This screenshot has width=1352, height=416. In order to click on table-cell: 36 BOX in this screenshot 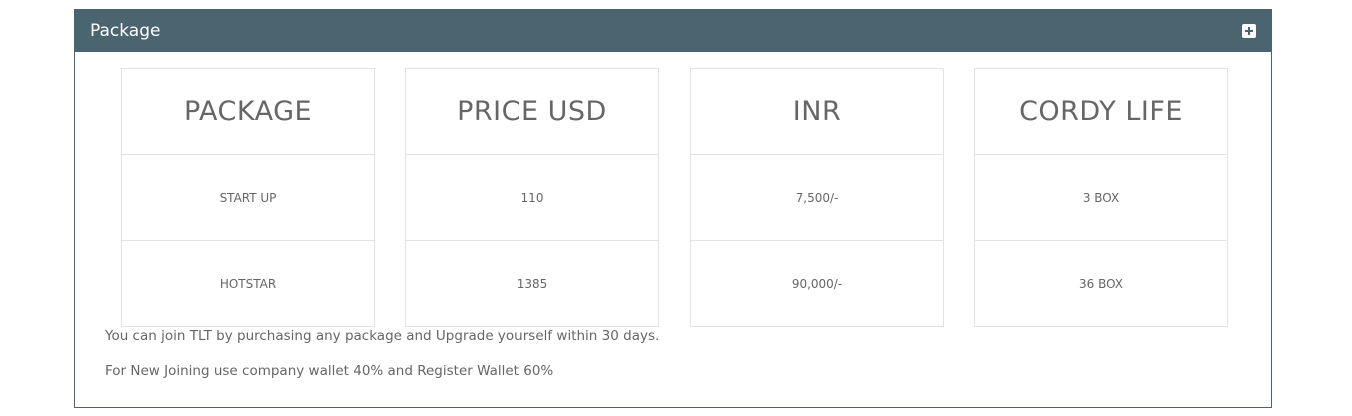, I will do `click(1100, 283)`.